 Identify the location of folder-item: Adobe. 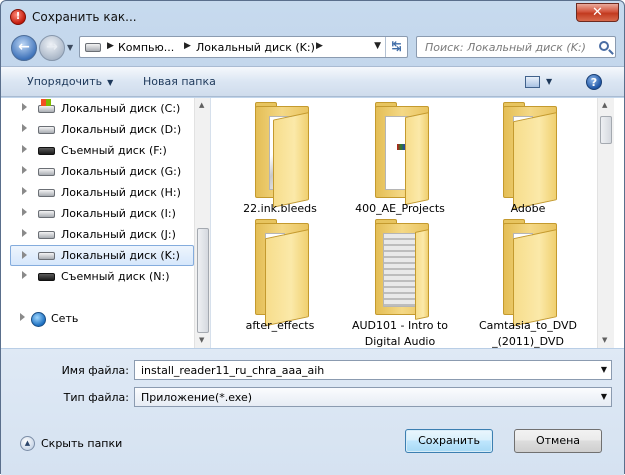
(528, 160).